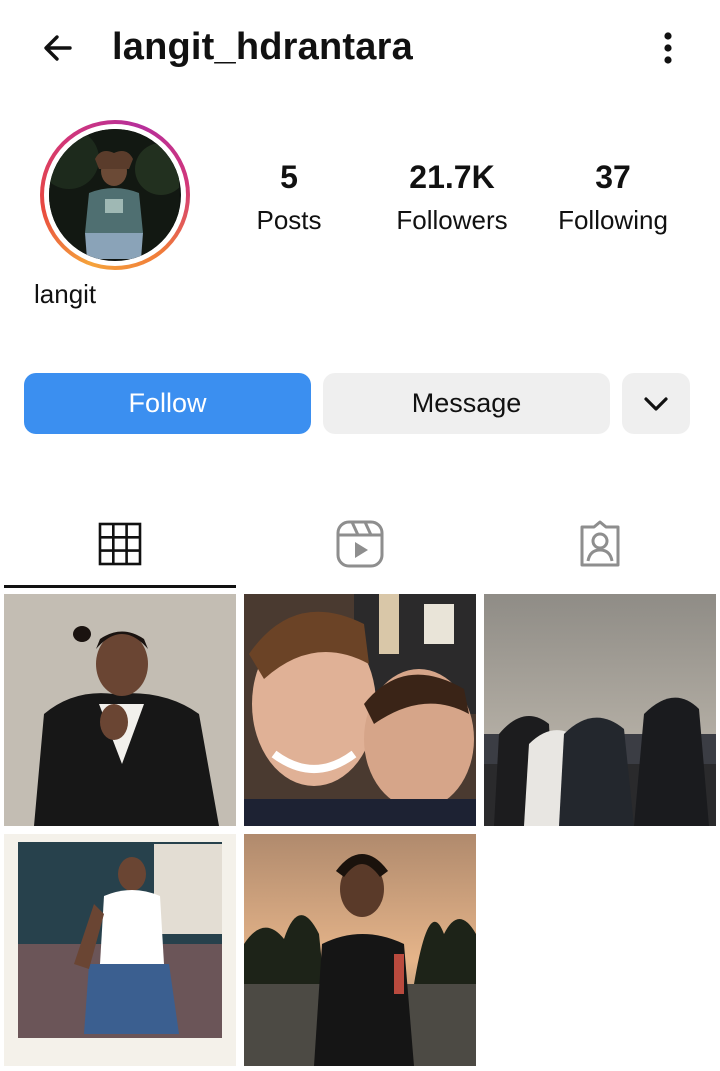 Image resolution: width=720 pixels, height=1071 pixels. Describe the element at coordinates (289, 197) in the screenshot. I see `posts-stat: 5 Posts` at that location.